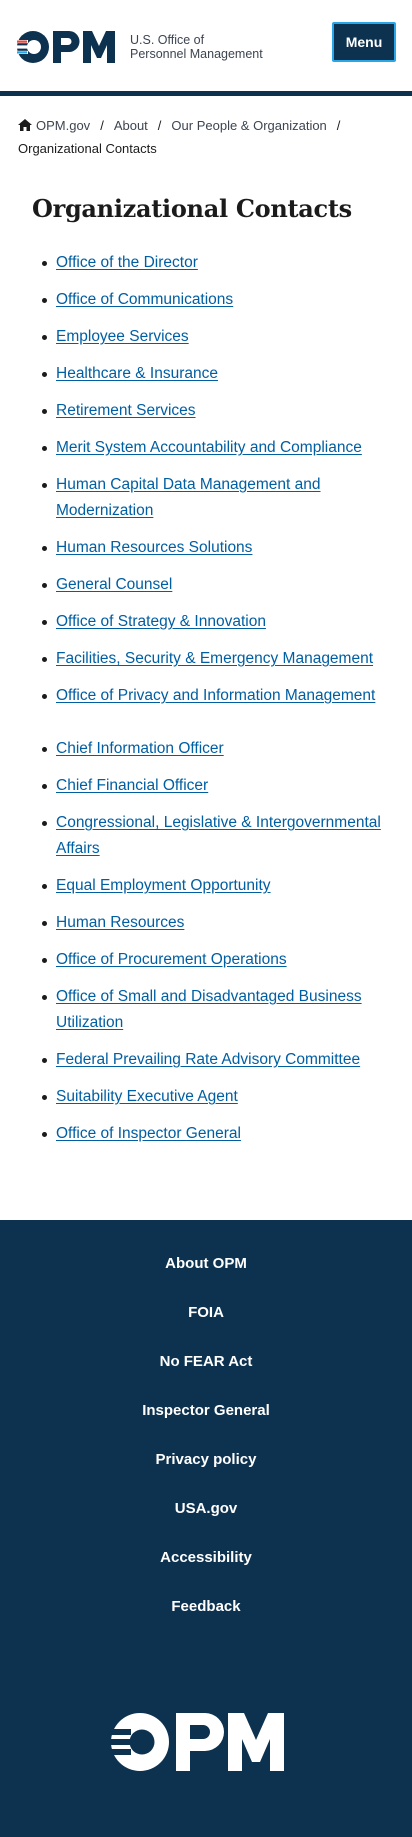  What do you see at coordinates (206, 1474) in the screenshot?
I see `footer-list-item: Privacy policy` at bounding box center [206, 1474].